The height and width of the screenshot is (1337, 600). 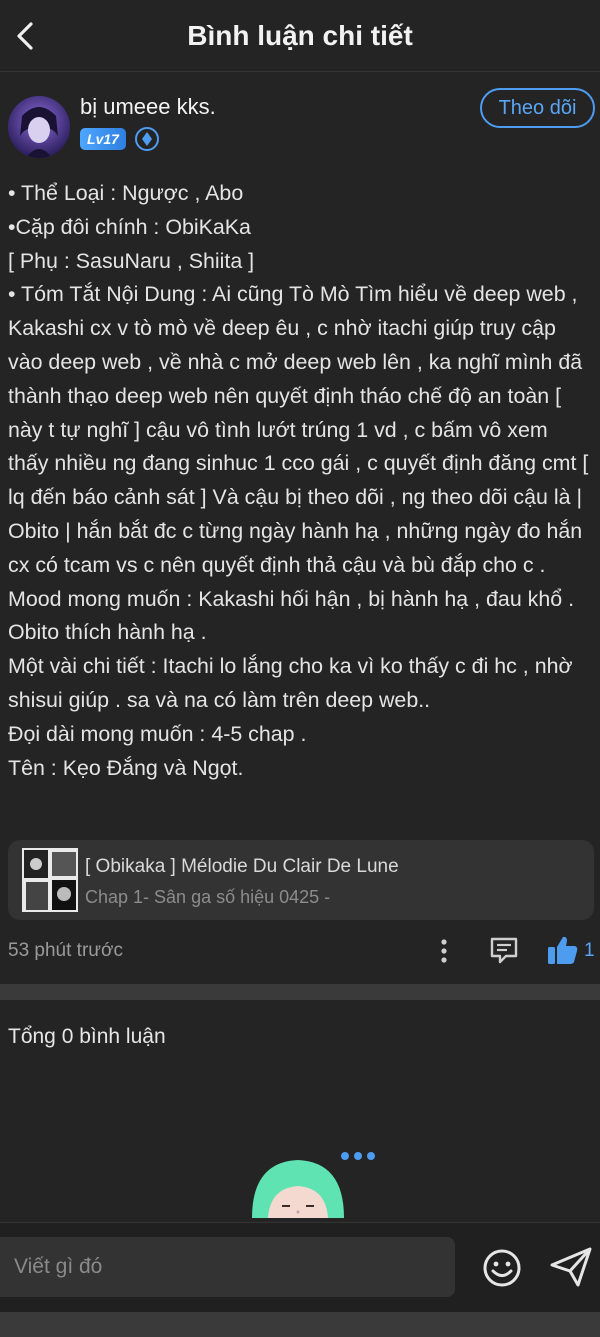 What do you see at coordinates (300, 992) in the screenshot?
I see `section-divider` at bounding box center [300, 992].